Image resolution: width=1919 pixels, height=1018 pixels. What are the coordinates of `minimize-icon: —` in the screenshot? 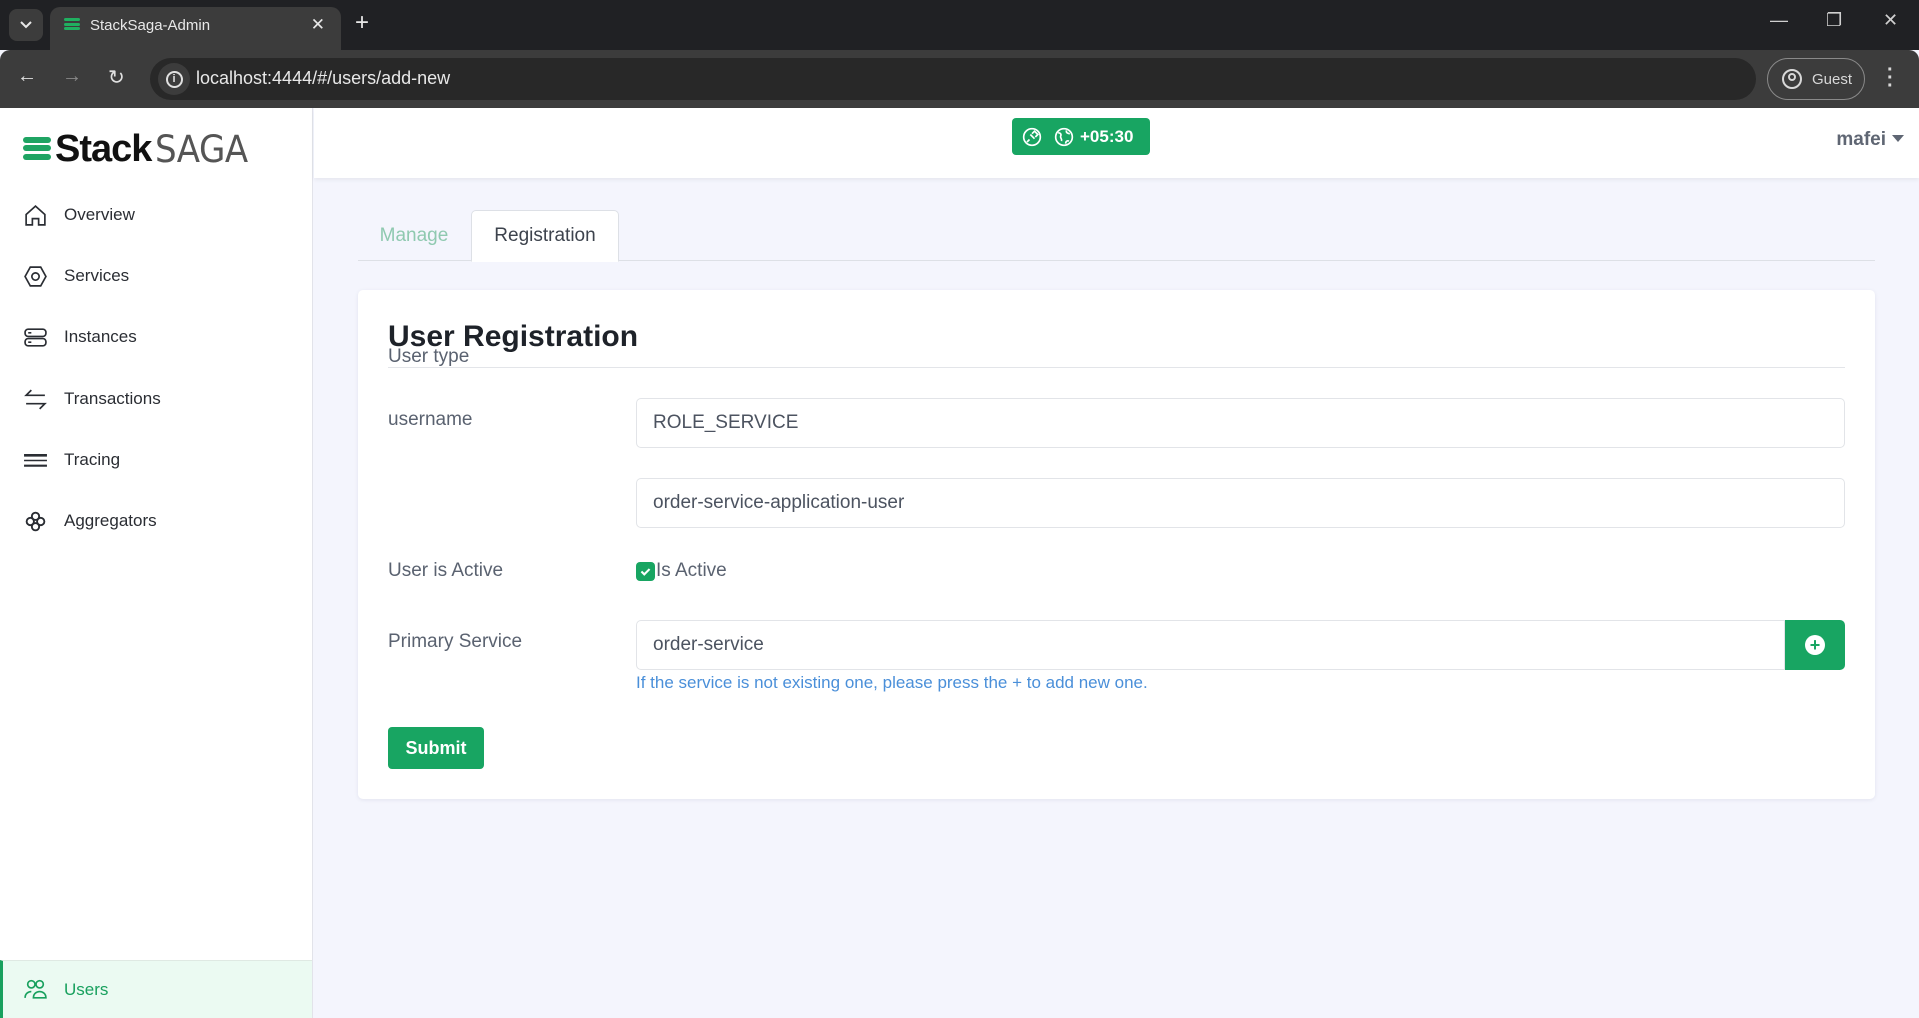 It's located at (1779, 20).